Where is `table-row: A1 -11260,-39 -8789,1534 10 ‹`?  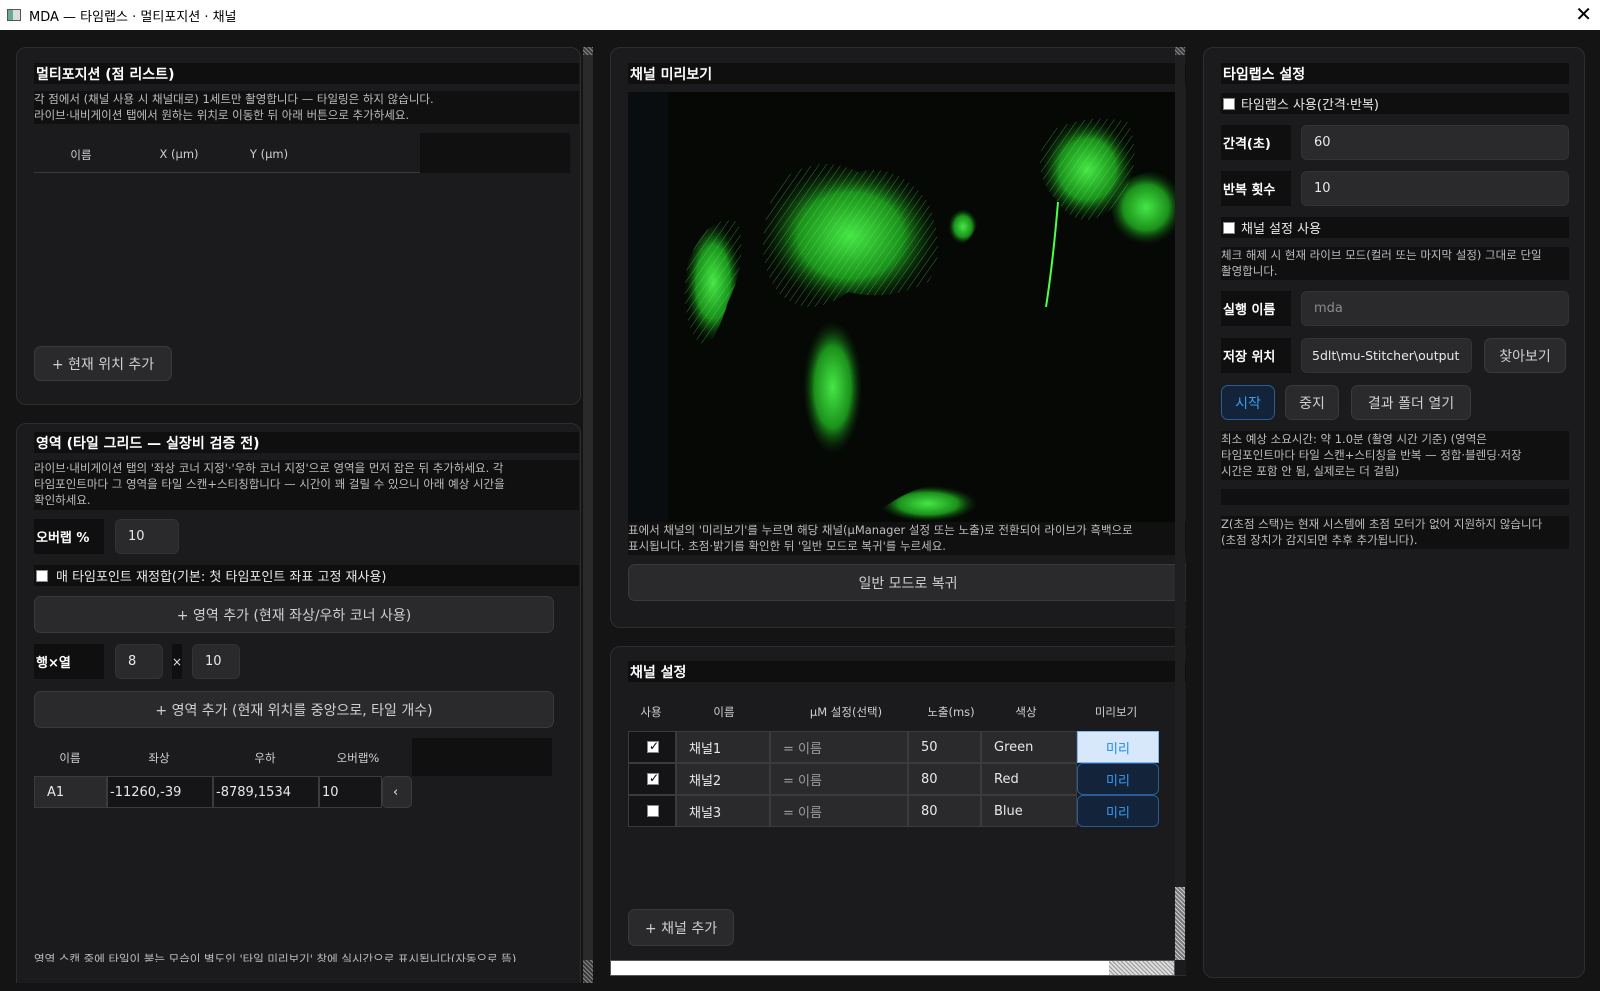 table-row: A1 -11260,-39 -8789,1534 10 ‹ is located at coordinates (223, 792).